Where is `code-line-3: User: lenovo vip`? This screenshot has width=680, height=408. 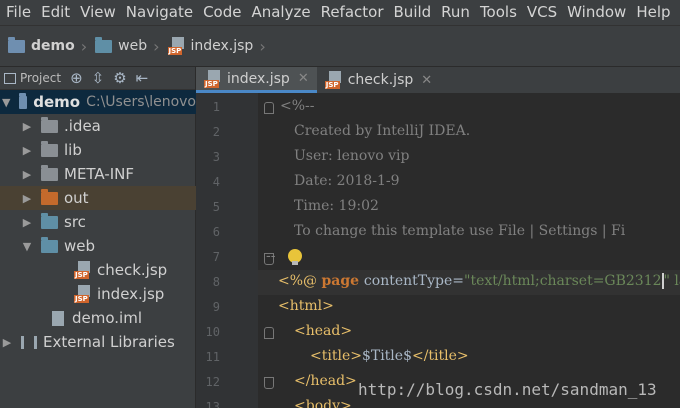 code-line-3: User: lenovo vip is located at coordinates (352, 156).